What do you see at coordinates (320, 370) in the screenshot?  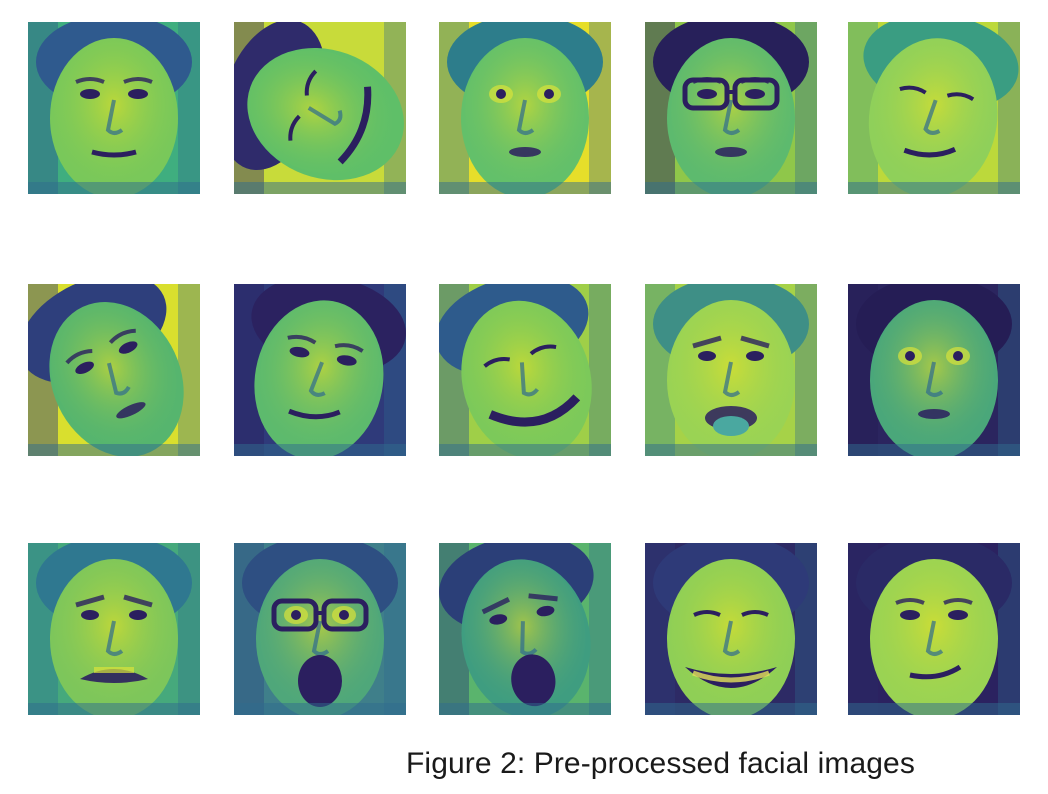 I see `face-image-face-woman-dark-hair` at bounding box center [320, 370].